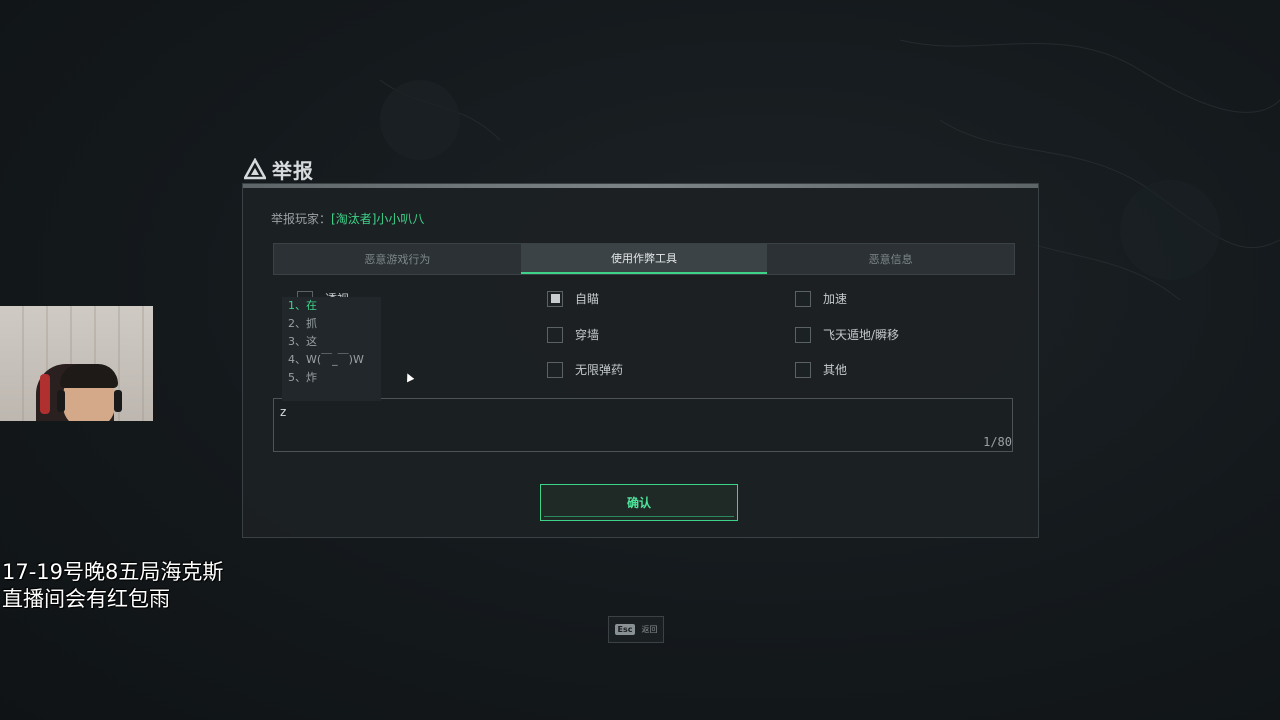 This screenshot has width=1280, height=720. Describe the element at coordinates (573, 298) in the screenshot. I see `option-aimbot: 自瞄` at that location.